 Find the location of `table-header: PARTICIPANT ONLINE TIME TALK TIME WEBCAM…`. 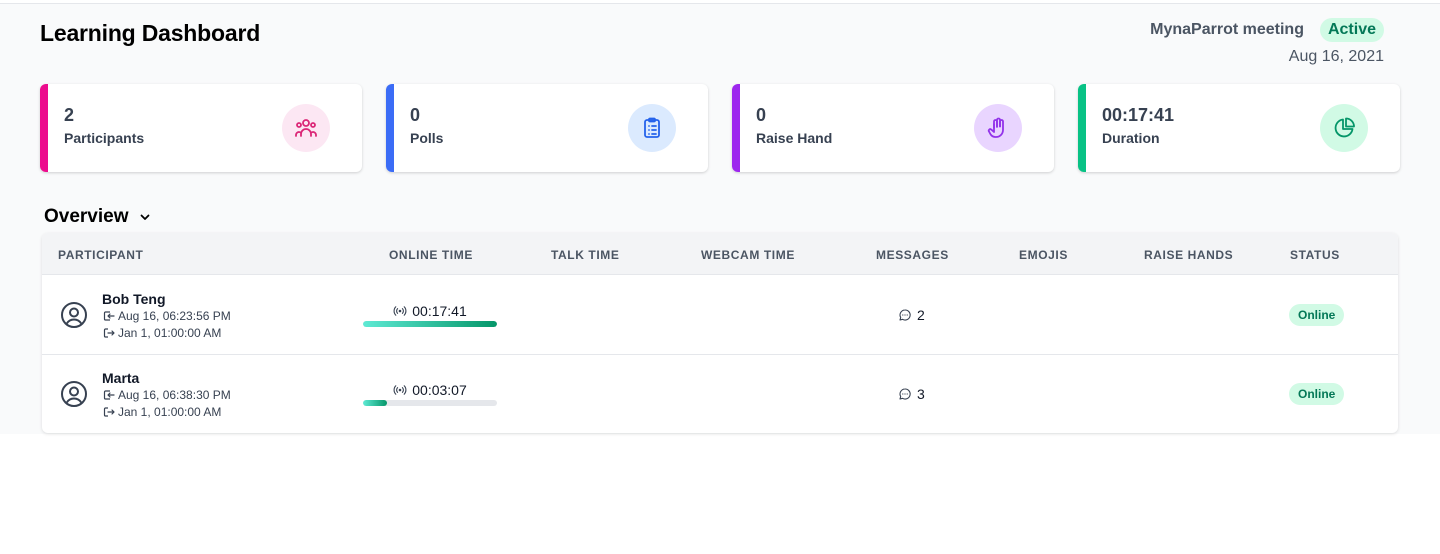

table-header: PARTICIPANT ONLINE TIME TALK TIME WEBCAM… is located at coordinates (720, 254).